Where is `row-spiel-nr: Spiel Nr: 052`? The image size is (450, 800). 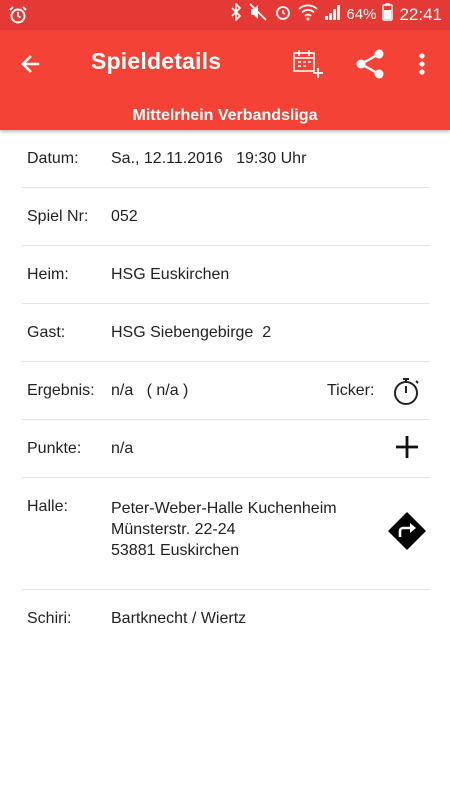 row-spiel-nr: Spiel Nr: 052 is located at coordinates (226, 217).